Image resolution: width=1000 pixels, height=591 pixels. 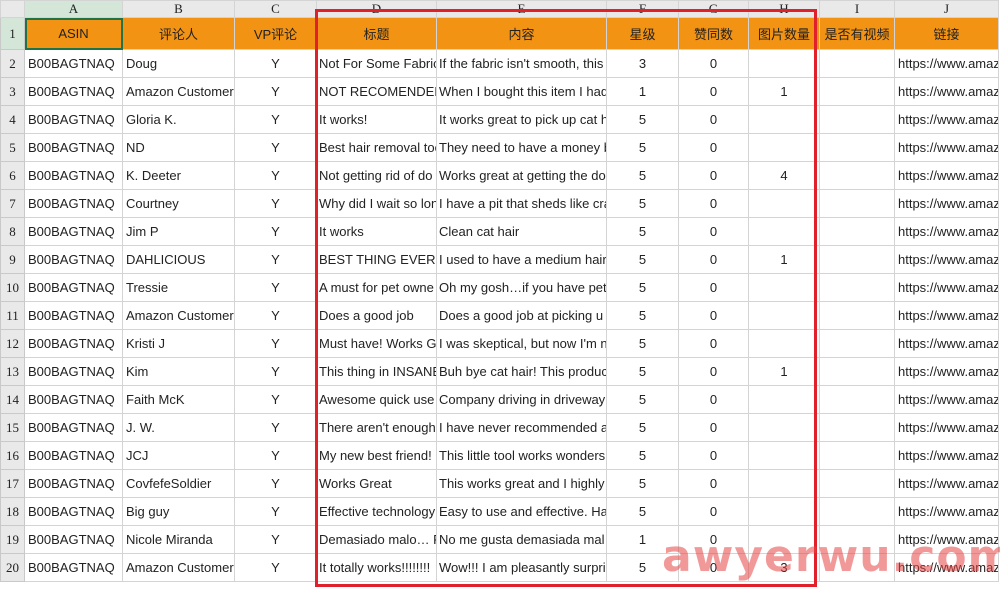 What do you see at coordinates (12, 63) in the screenshot?
I see `row-number: 2` at bounding box center [12, 63].